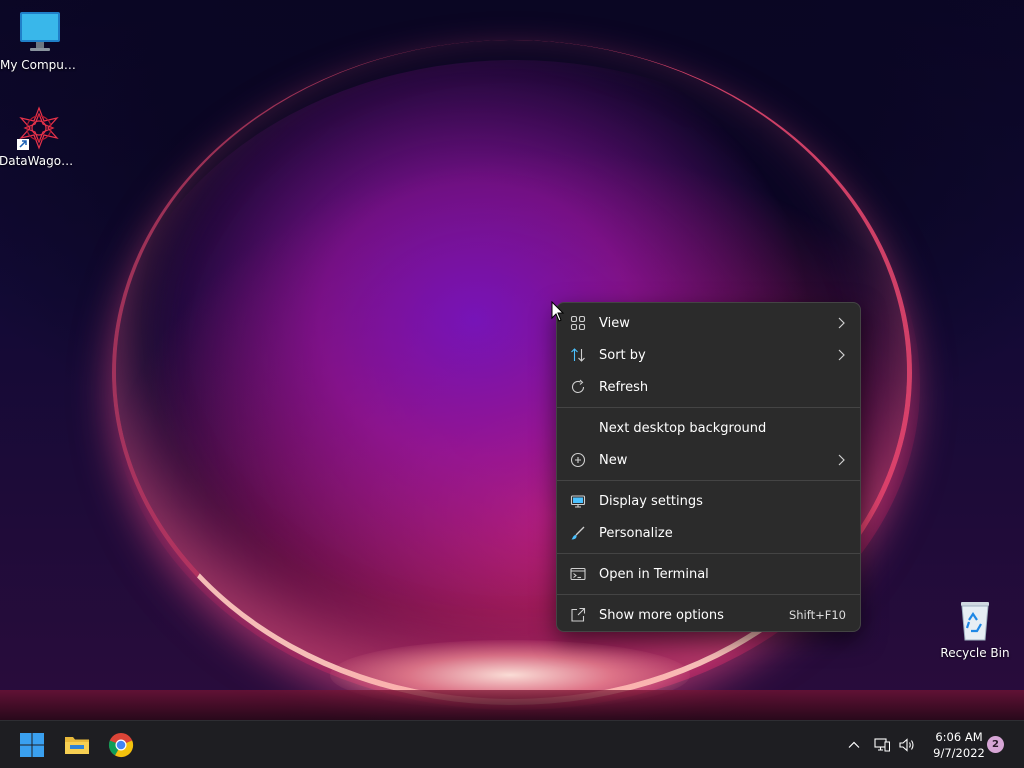 The width and height of the screenshot is (1024, 768). Describe the element at coordinates (708, 355) in the screenshot. I see `menu-item-sort-by: Sort by` at that location.